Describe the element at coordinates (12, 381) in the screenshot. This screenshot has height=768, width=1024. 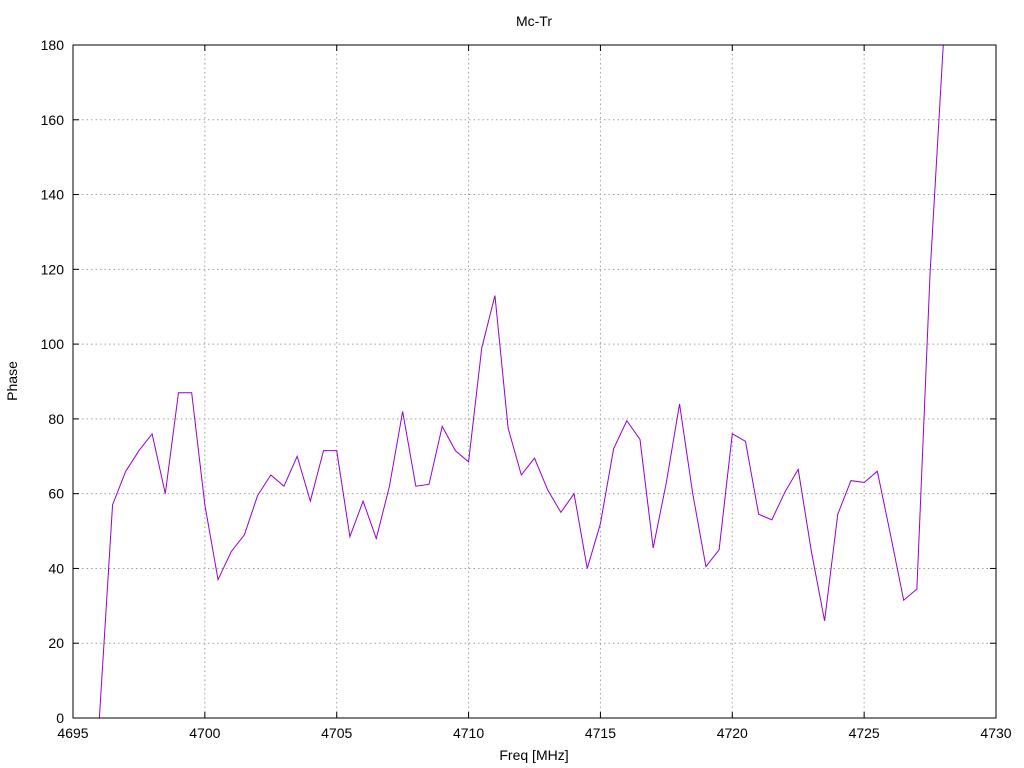
I see `y-axis-label: Phase` at that location.